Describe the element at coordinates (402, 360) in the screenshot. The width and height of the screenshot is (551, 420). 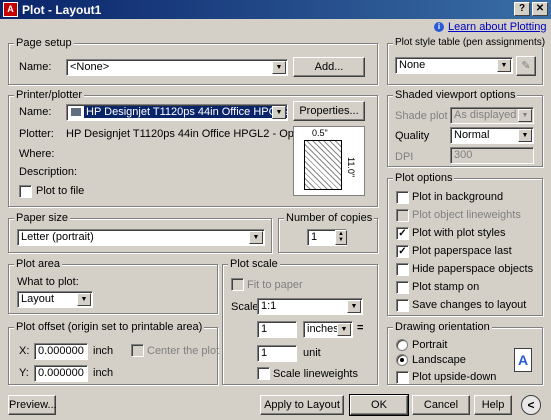
I see `landscape-radio` at that location.